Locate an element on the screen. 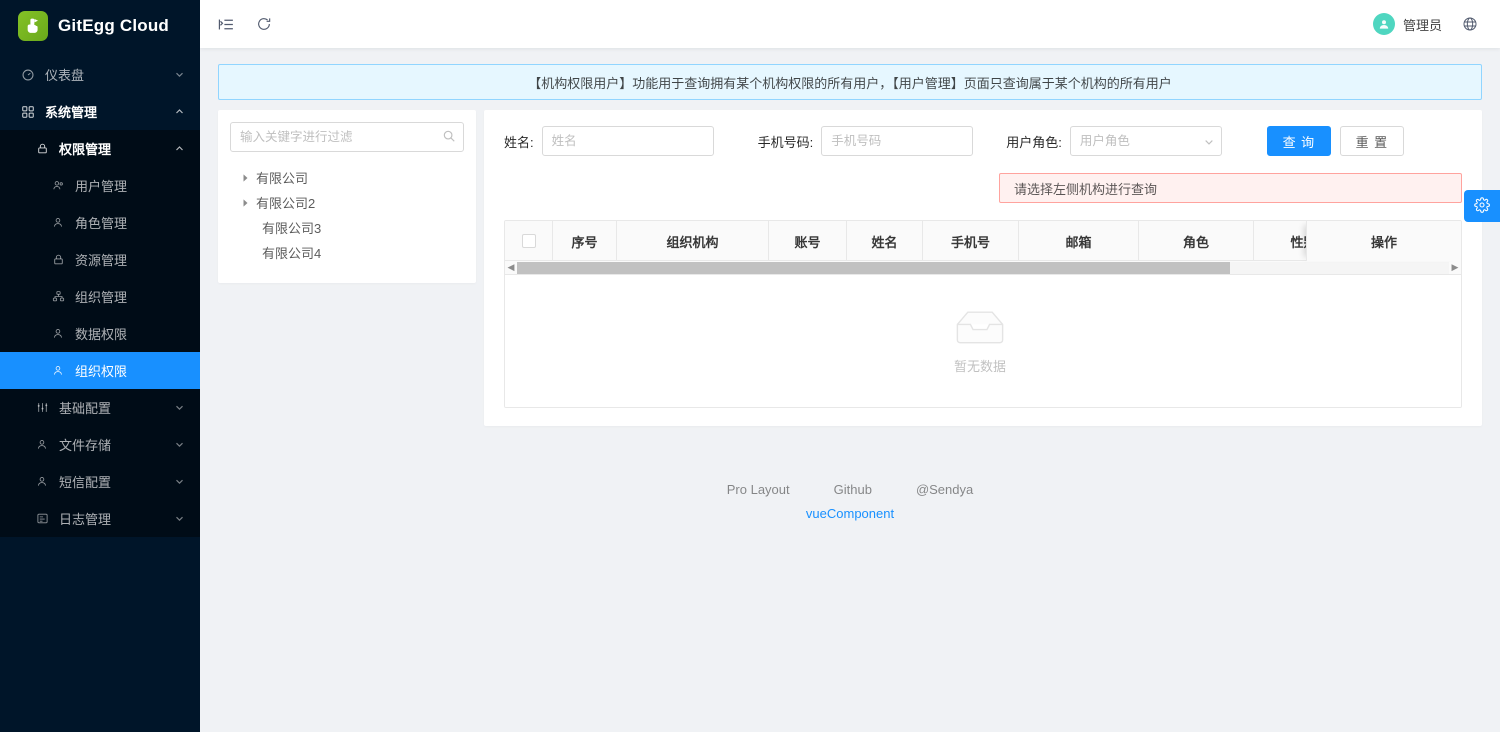  tree-node-label: 有限公司 is located at coordinates (282, 178).